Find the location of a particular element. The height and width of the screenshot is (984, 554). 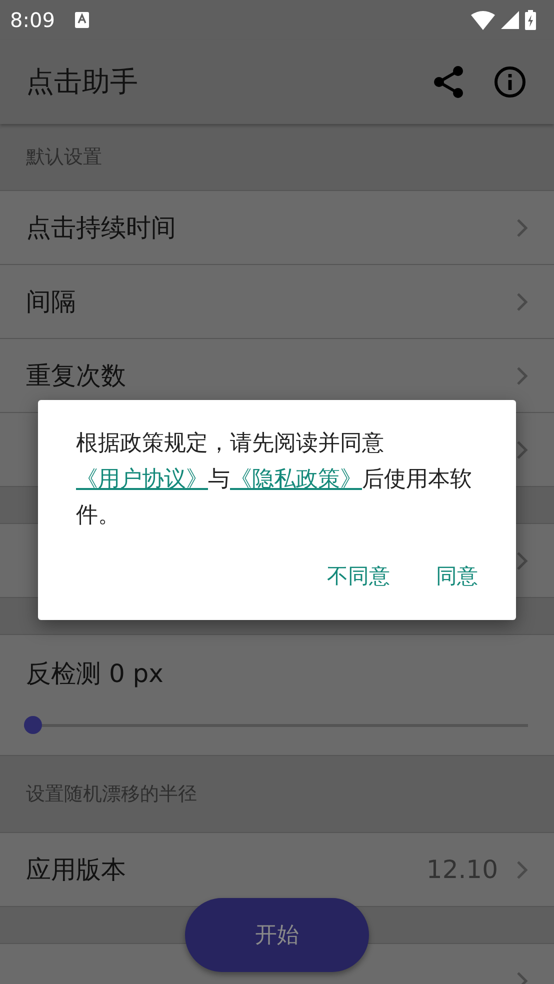

signal-icon is located at coordinates (510, 20).